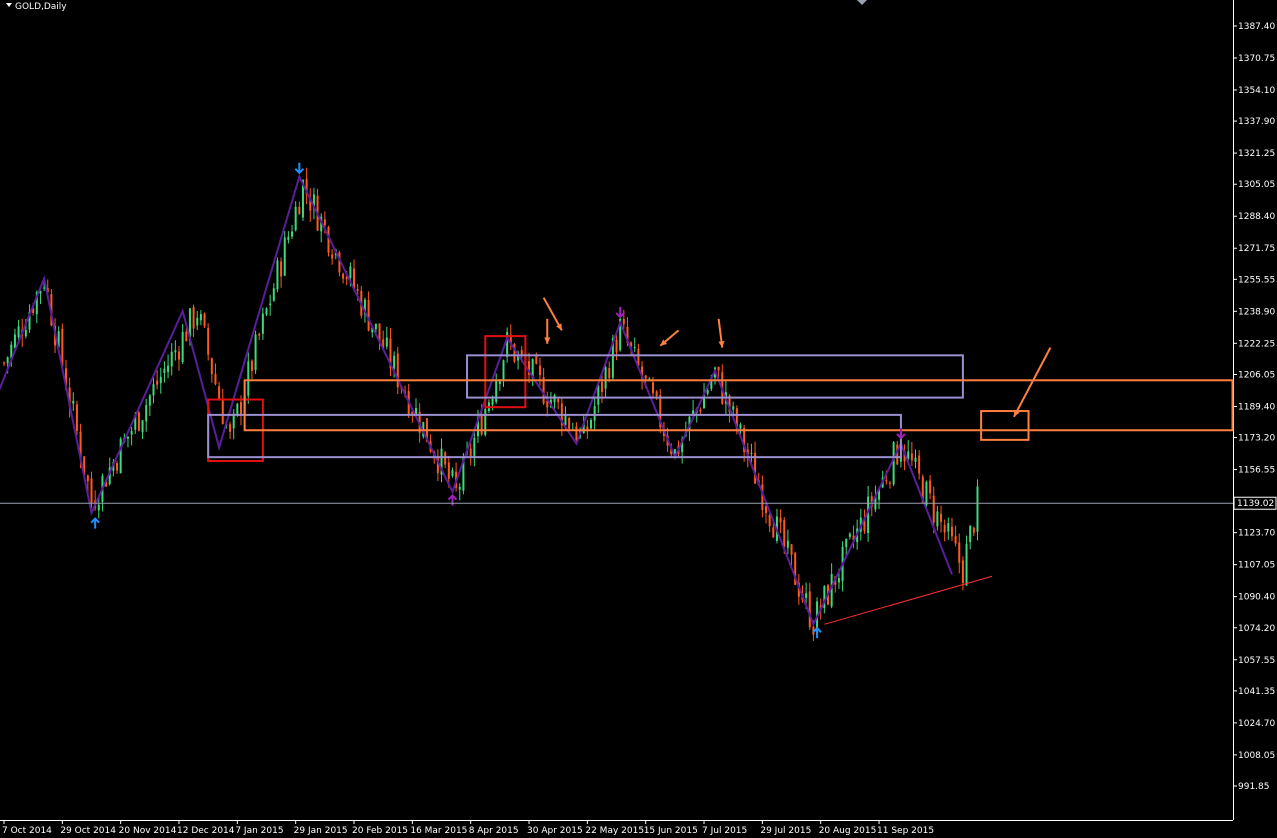 The image size is (1277, 838). I want to click on x-tick-label: 7 Jan 2015, so click(259, 831).